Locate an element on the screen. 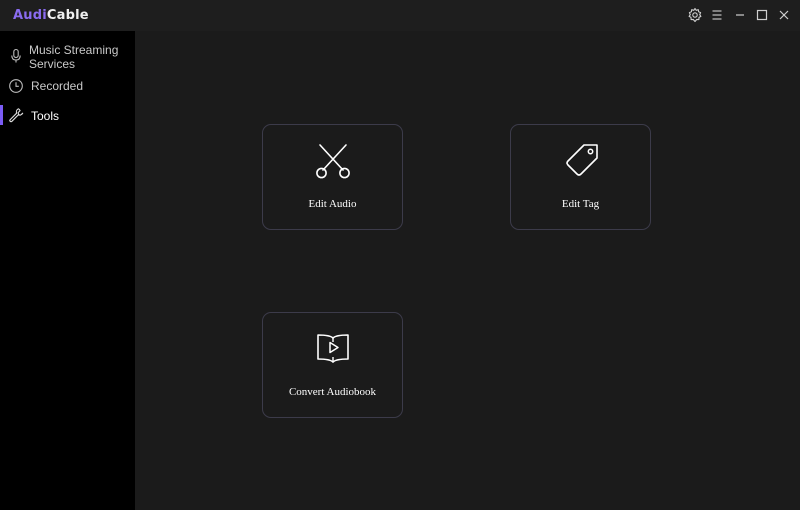 Image resolution: width=800 pixels, height=510 pixels. sidebar-item-recorded: Recorded is located at coordinates (67, 86).